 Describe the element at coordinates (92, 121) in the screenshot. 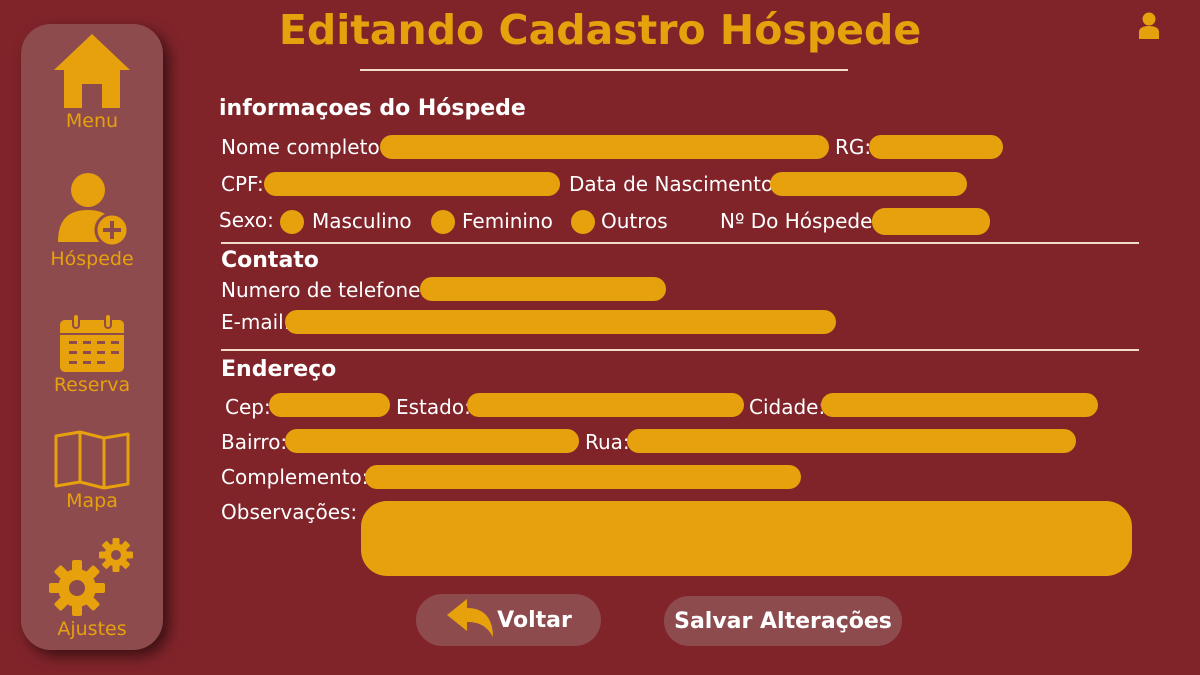

I see `sidebar-item-label: Menu` at that location.